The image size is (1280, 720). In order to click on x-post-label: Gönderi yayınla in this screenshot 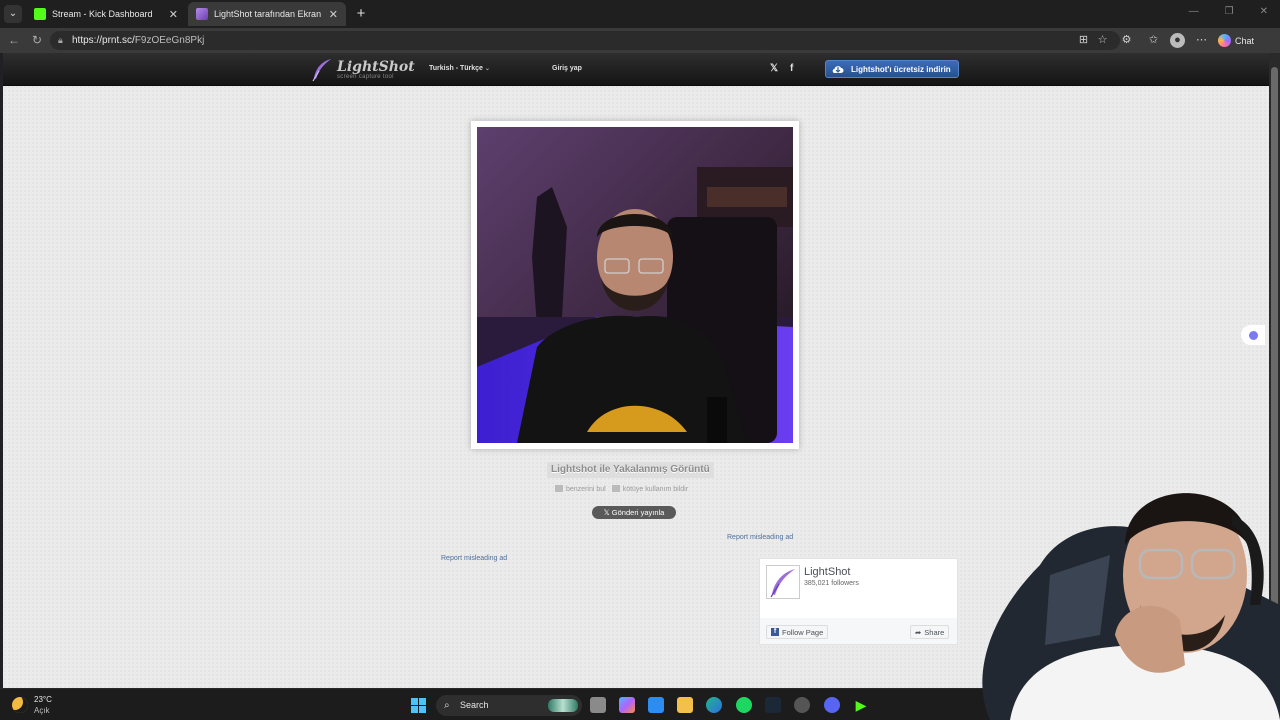, I will do `click(638, 512)`.